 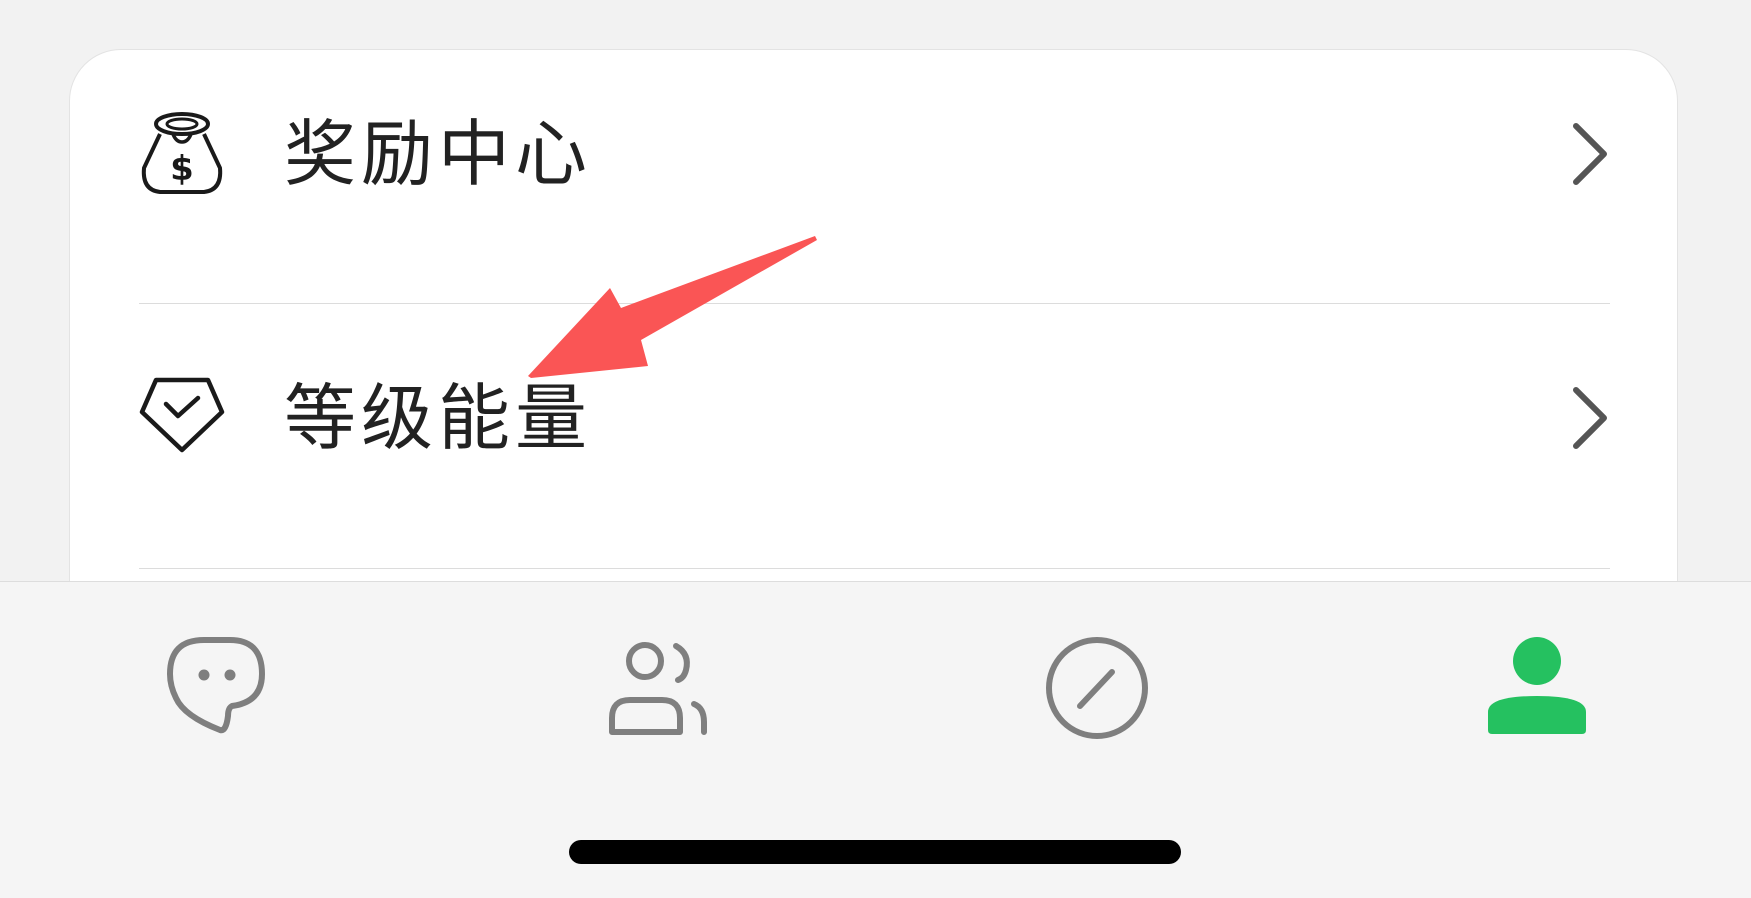 I want to click on diamond-check-icon, so click(x=182, y=415).